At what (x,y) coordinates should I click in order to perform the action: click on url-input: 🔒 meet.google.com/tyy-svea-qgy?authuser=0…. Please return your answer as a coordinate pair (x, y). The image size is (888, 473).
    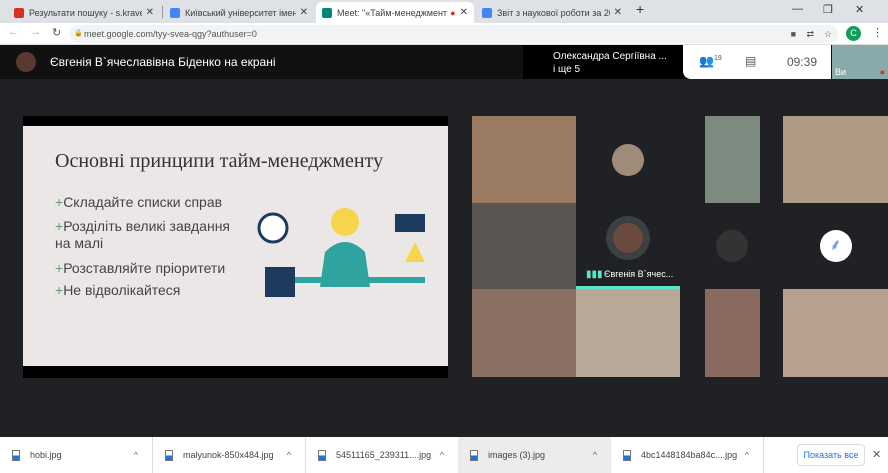
    Looking at the image, I should click on (454, 34).